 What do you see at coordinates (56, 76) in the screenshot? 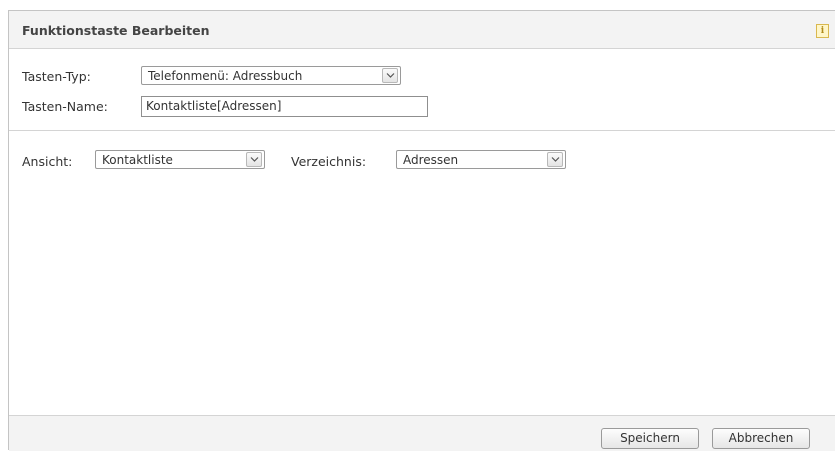
I see `key-type-label: Tasten-Typ:` at bounding box center [56, 76].